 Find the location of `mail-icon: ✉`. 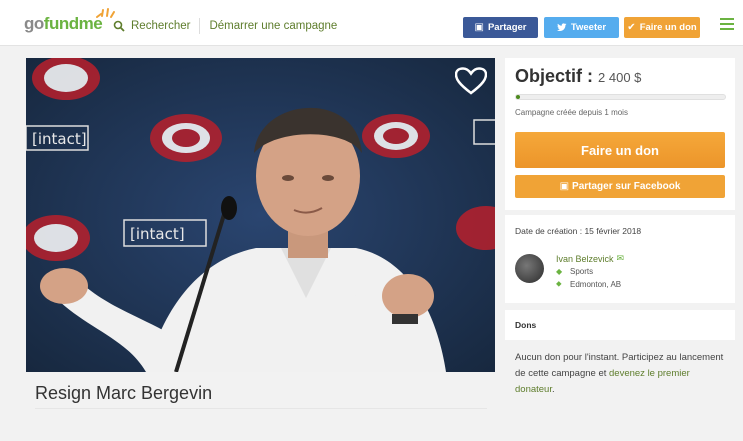

mail-icon: ✉ is located at coordinates (621, 258).